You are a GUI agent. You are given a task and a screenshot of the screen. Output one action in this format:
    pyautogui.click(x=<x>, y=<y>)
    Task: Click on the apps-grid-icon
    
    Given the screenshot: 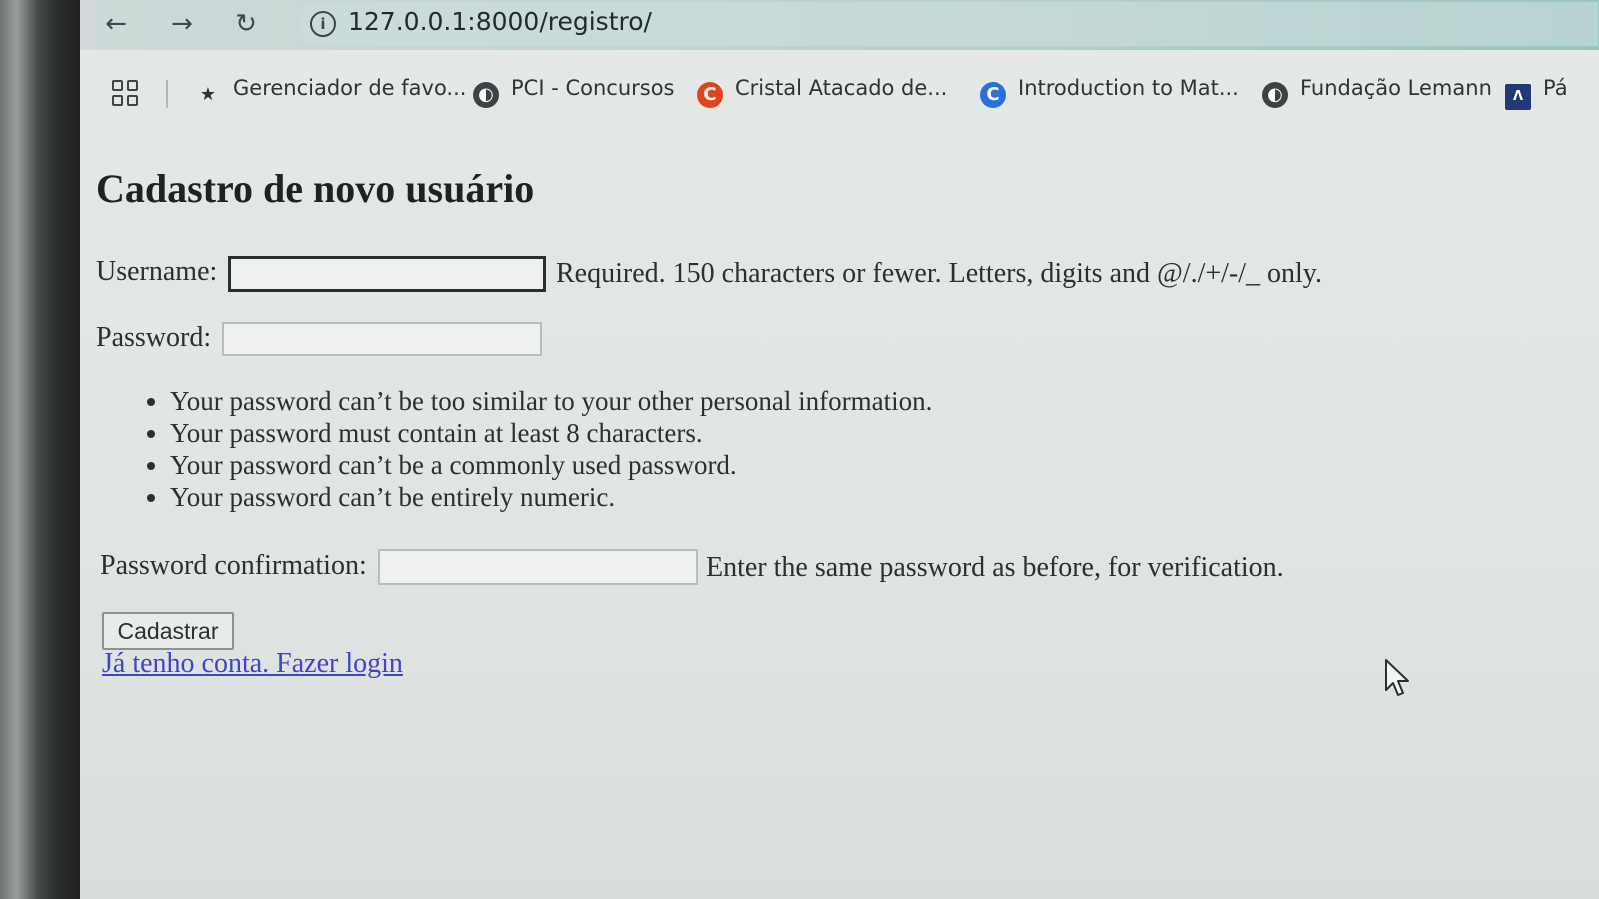 What is the action you would take?
    pyautogui.click(x=125, y=93)
    